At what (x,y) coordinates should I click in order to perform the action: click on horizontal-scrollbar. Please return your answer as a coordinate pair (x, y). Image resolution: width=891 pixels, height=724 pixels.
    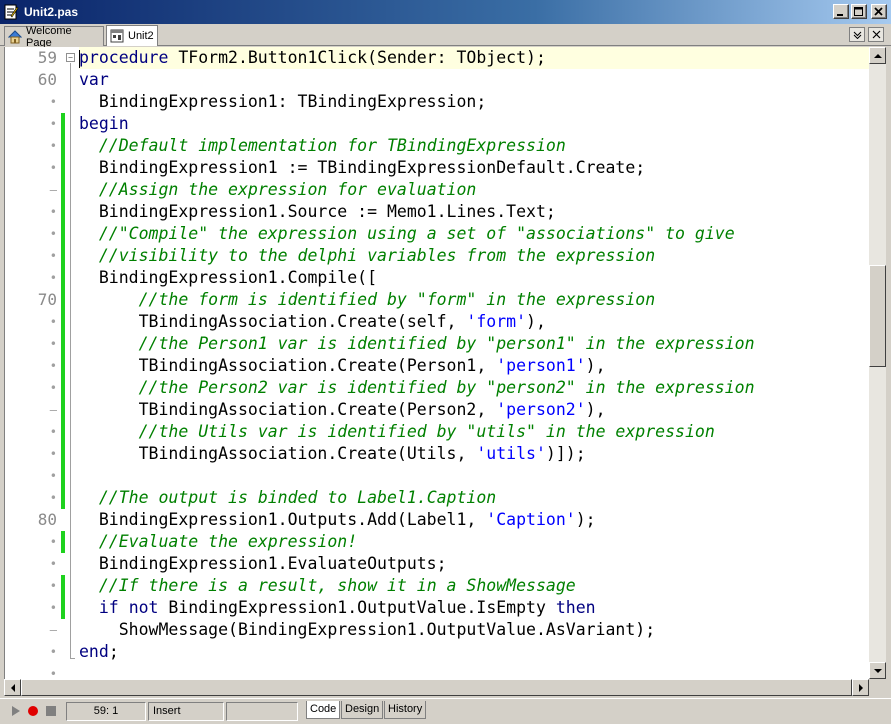
    Looking at the image, I should click on (436, 687).